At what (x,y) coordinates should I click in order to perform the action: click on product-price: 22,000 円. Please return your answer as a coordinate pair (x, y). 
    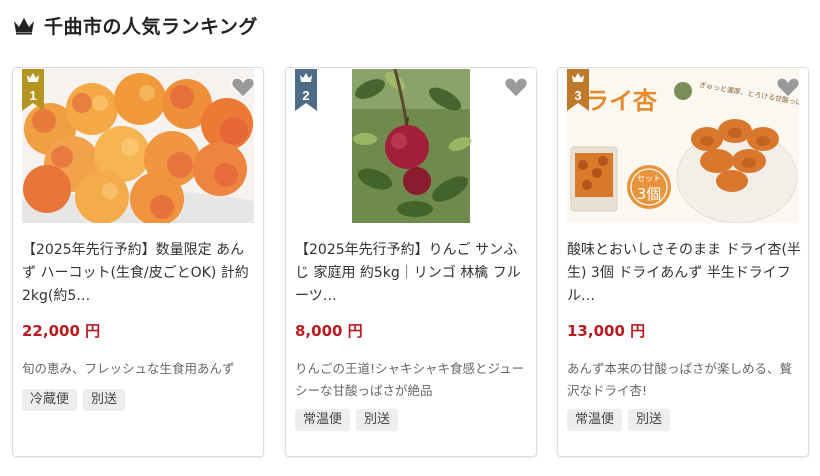
    Looking at the image, I should click on (61, 331).